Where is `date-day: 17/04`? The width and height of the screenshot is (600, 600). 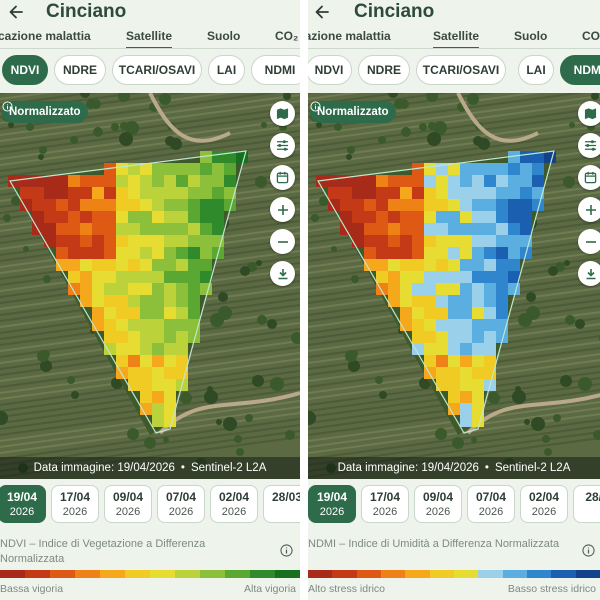 date-day: 17/04 is located at coordinates (75, 497).